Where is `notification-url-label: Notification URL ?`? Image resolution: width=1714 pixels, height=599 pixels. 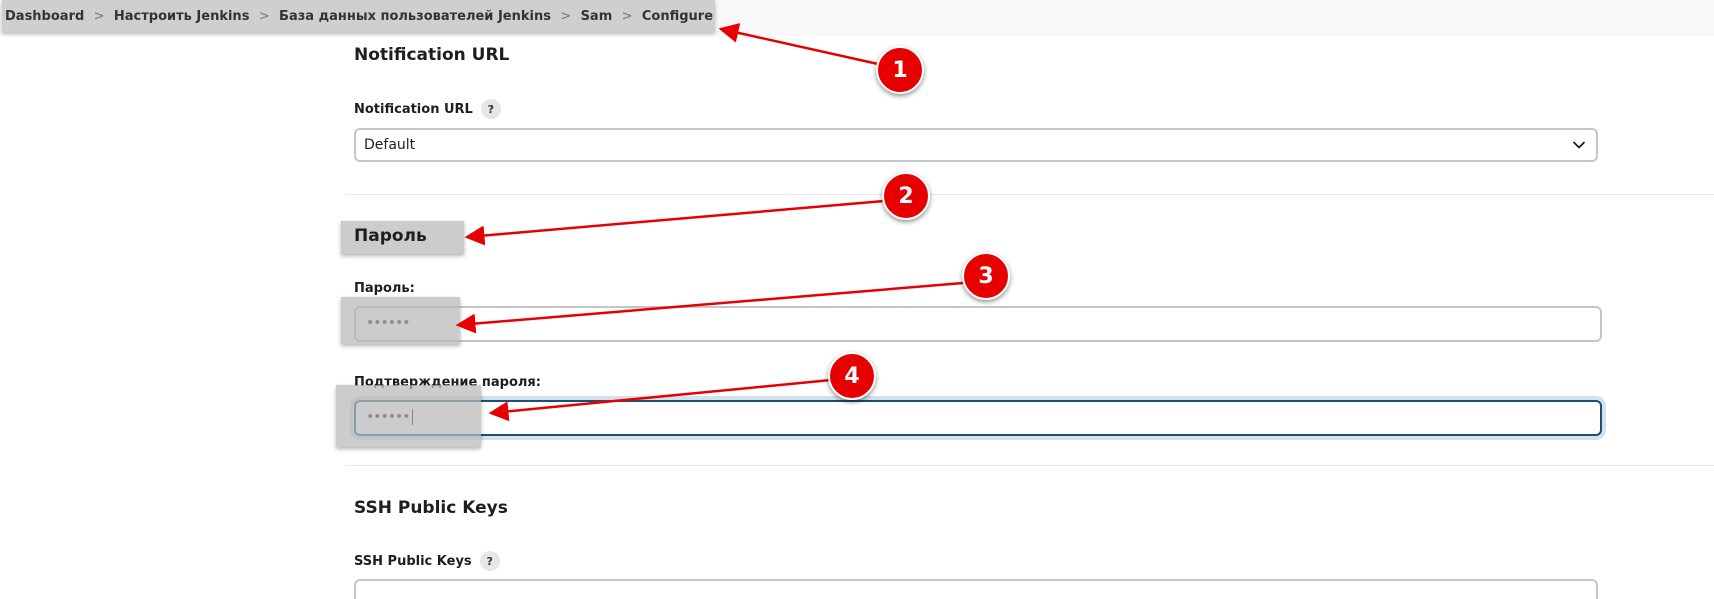 notification-url-label: Notification URL ? is located at coordinates (427, 109).